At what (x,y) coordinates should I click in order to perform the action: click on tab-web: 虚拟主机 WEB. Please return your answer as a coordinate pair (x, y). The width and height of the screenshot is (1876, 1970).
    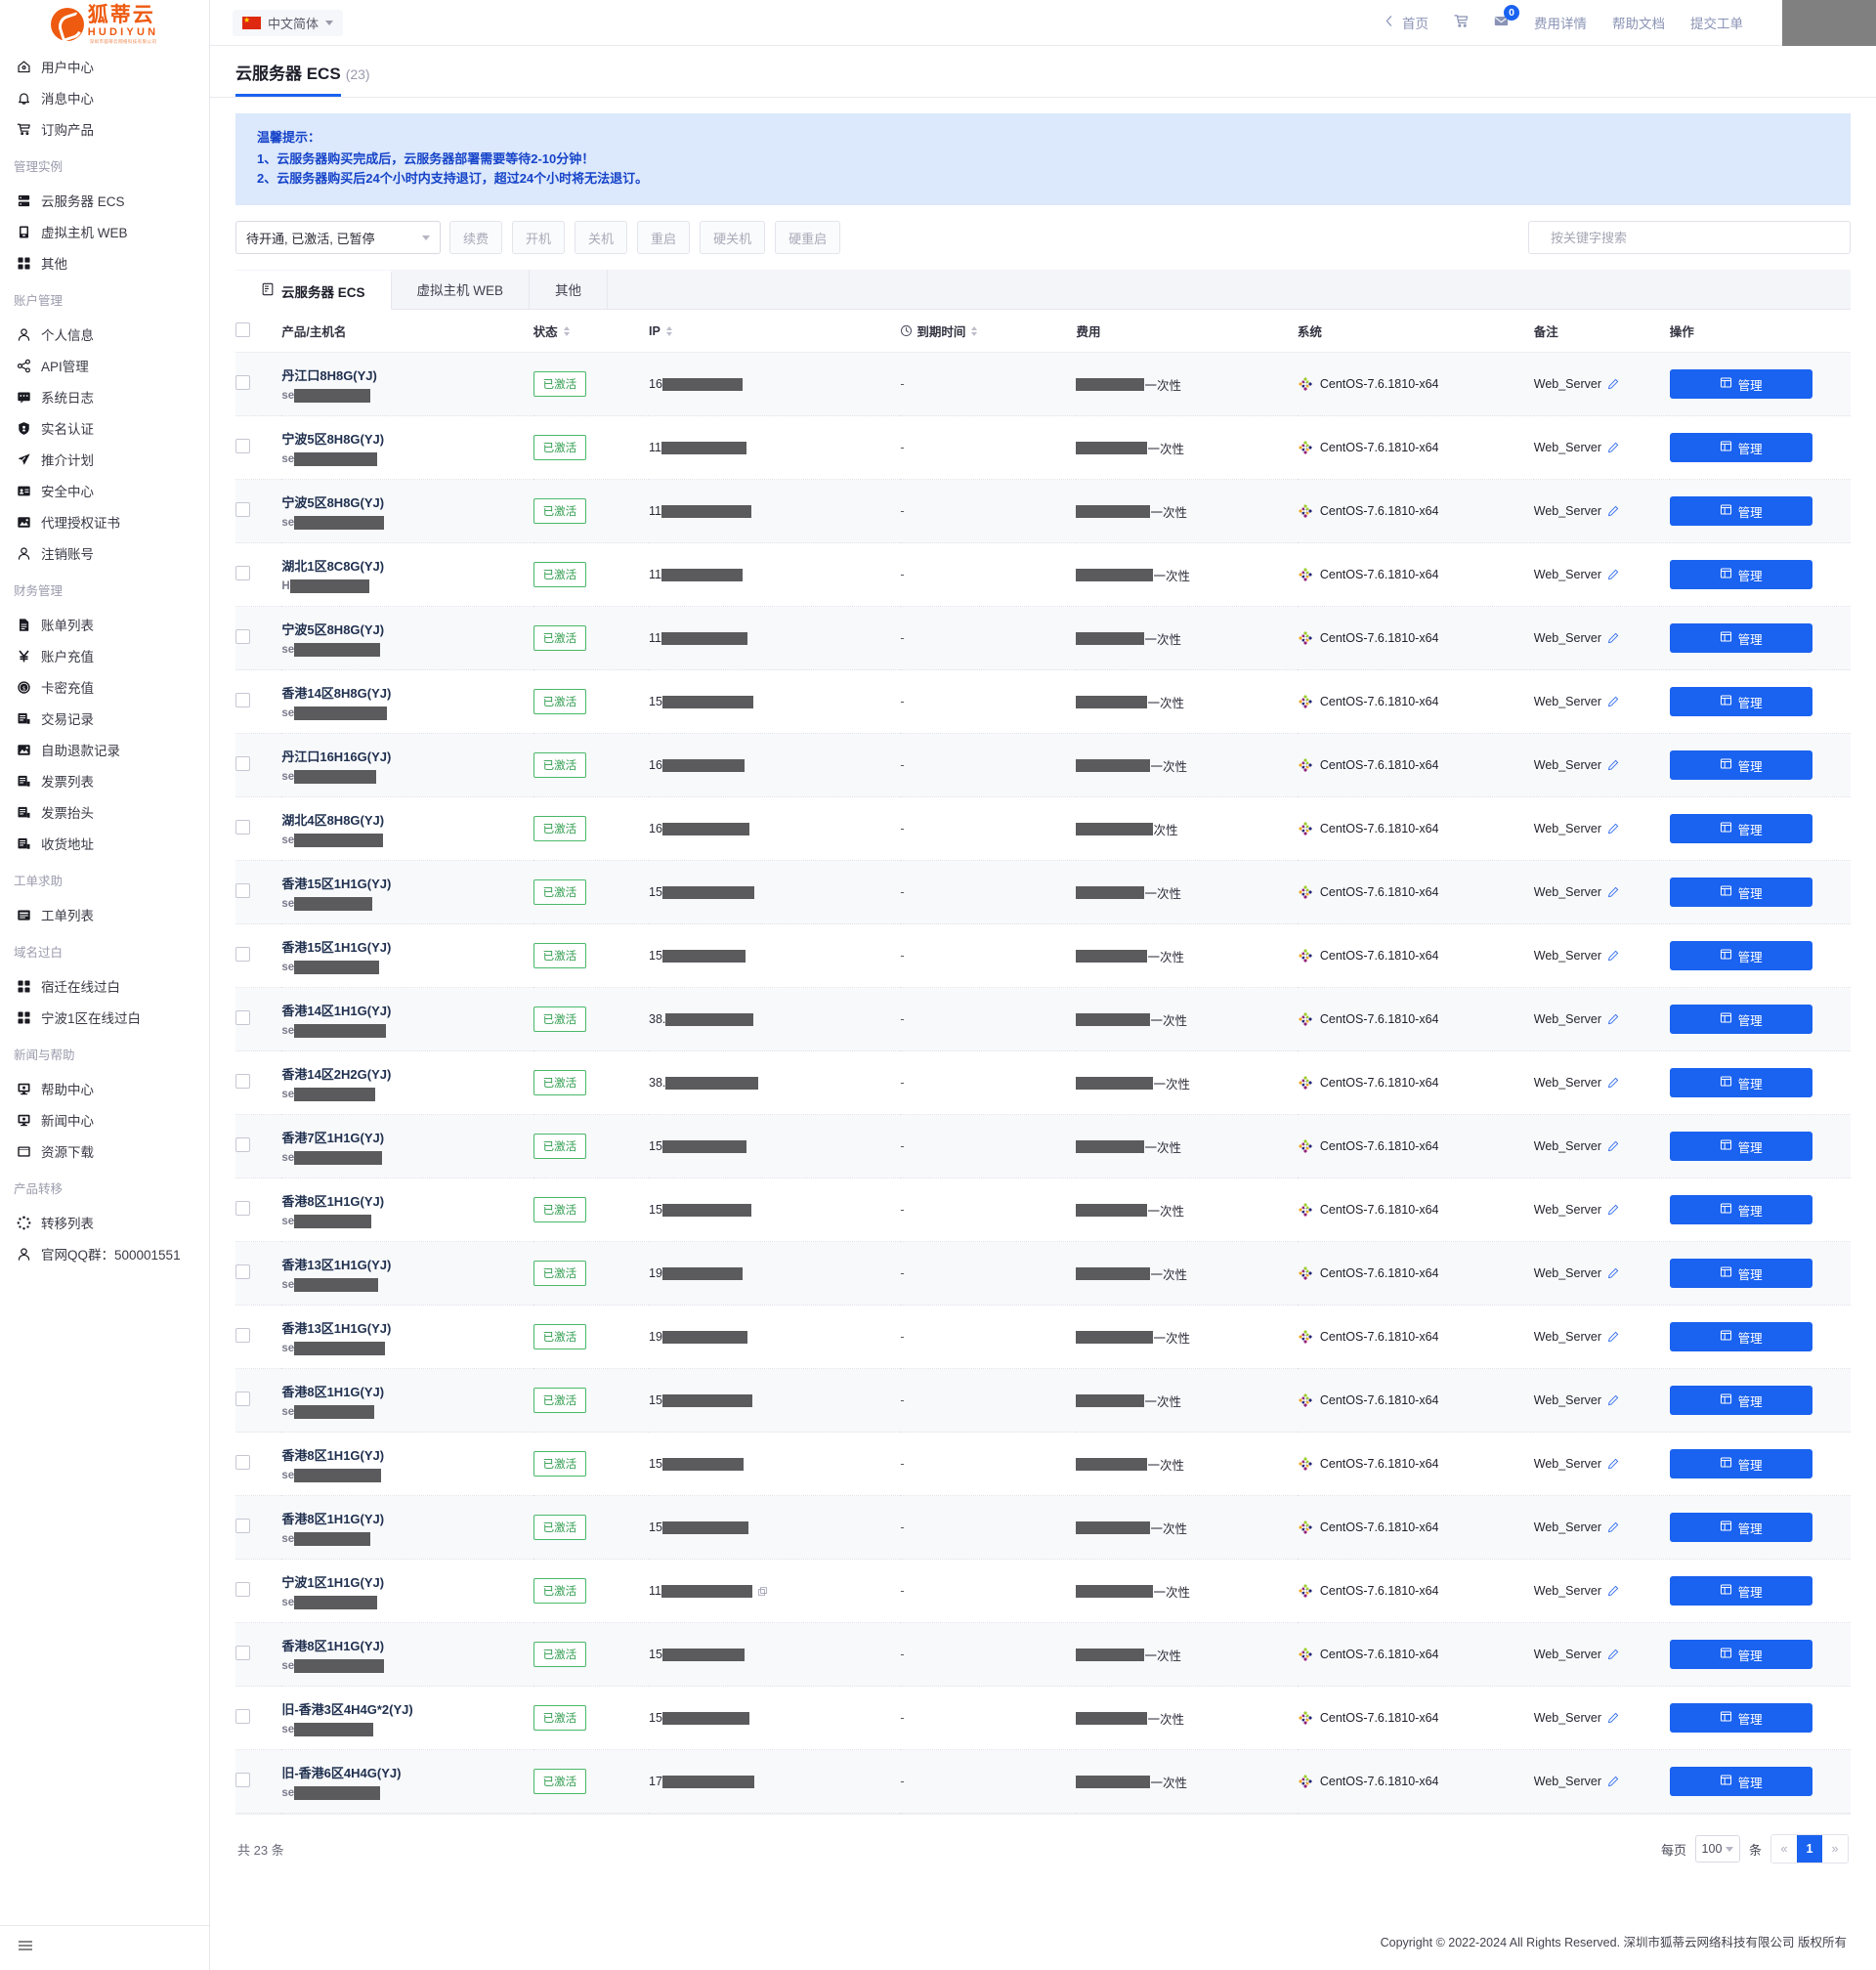
    Looking at the image, I should click on (461, 290).